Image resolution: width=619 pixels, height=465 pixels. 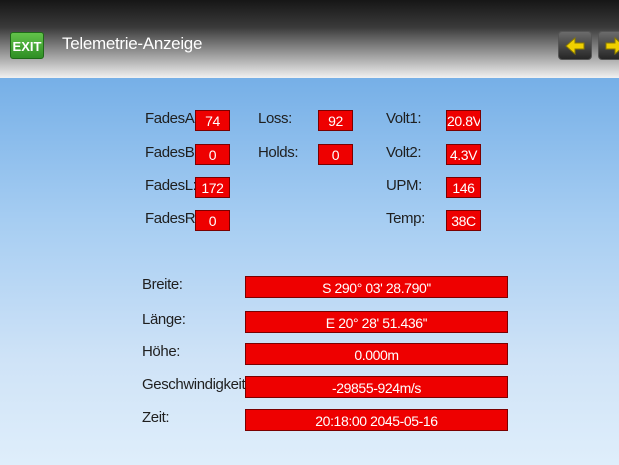 What do you see at coordinates (376, 420) in the screenshot?
I see `zeit-value: 20:18:00 2045-05-16` at bounding box center [376, 420].